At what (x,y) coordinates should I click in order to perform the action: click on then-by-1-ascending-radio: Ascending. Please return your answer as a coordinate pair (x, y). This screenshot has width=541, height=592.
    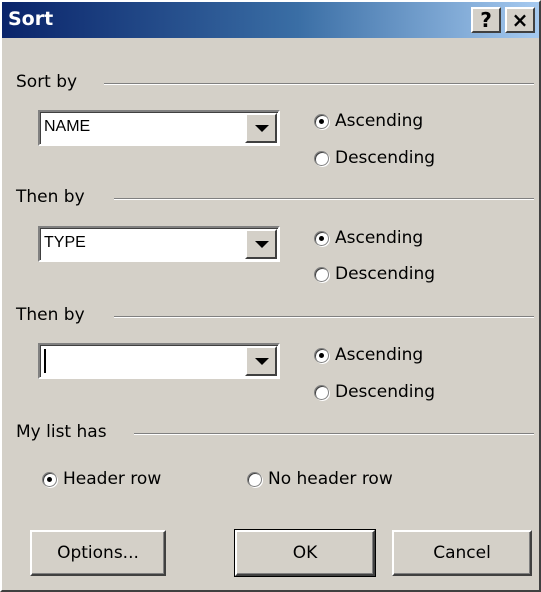
    Looking at the image, I should click on (368, 238).